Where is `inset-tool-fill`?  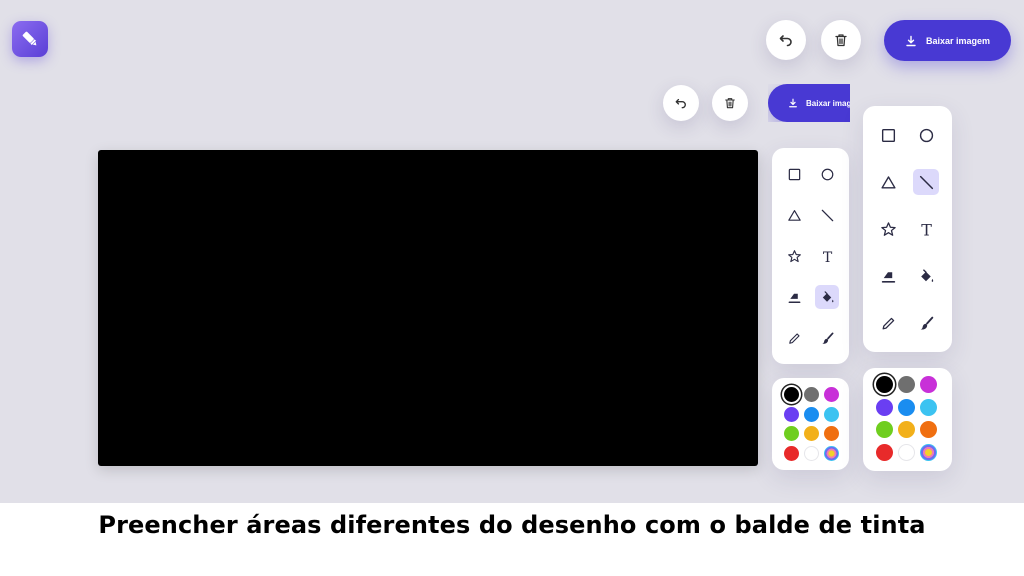
inset-tool-fill is located at coordinates (827, 297).